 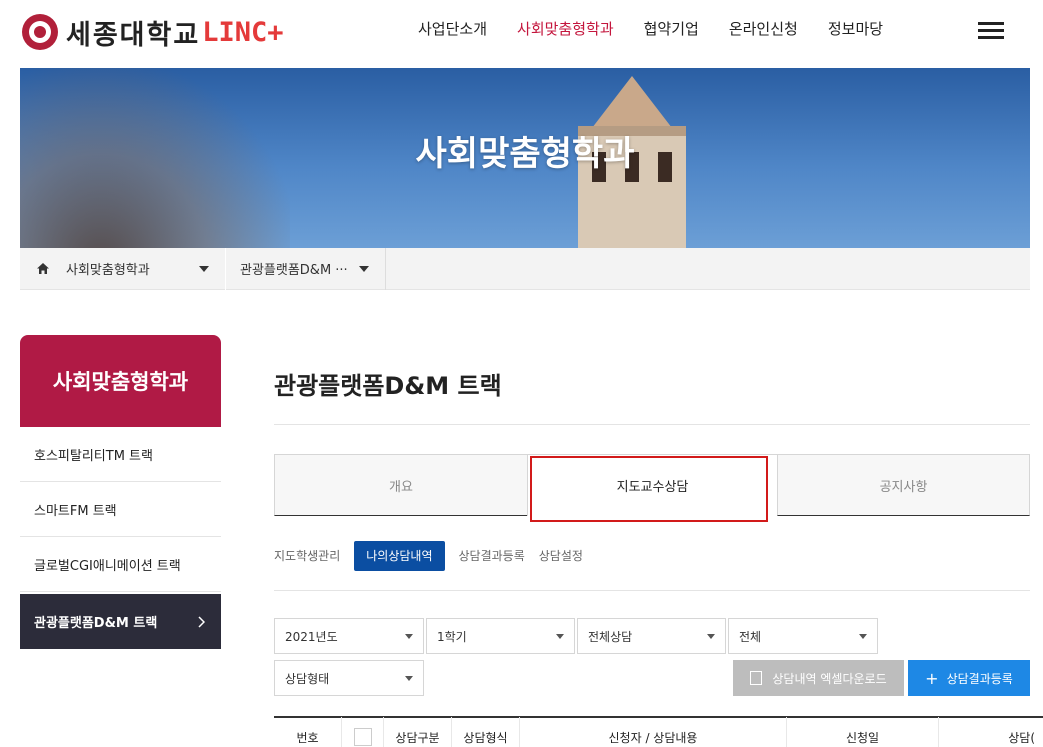 What do you see at coordinates (671, 29) in the screenshot?
I see `nav-item-partners: 협약기업` at bounding box center [671, 29].